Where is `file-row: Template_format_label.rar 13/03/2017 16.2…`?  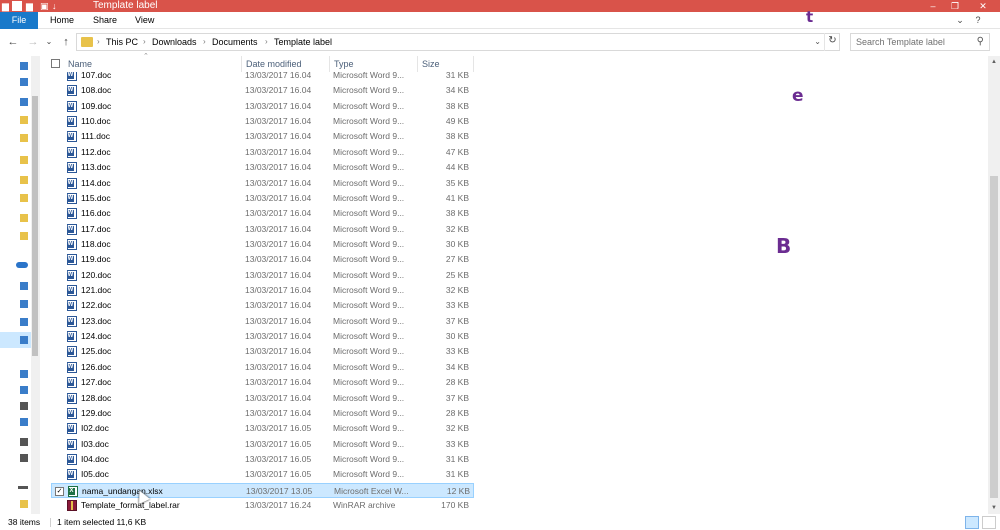 file-row: Template_format_label.rar 13/03/2017 16.2… is located at coordinates (262, 505).